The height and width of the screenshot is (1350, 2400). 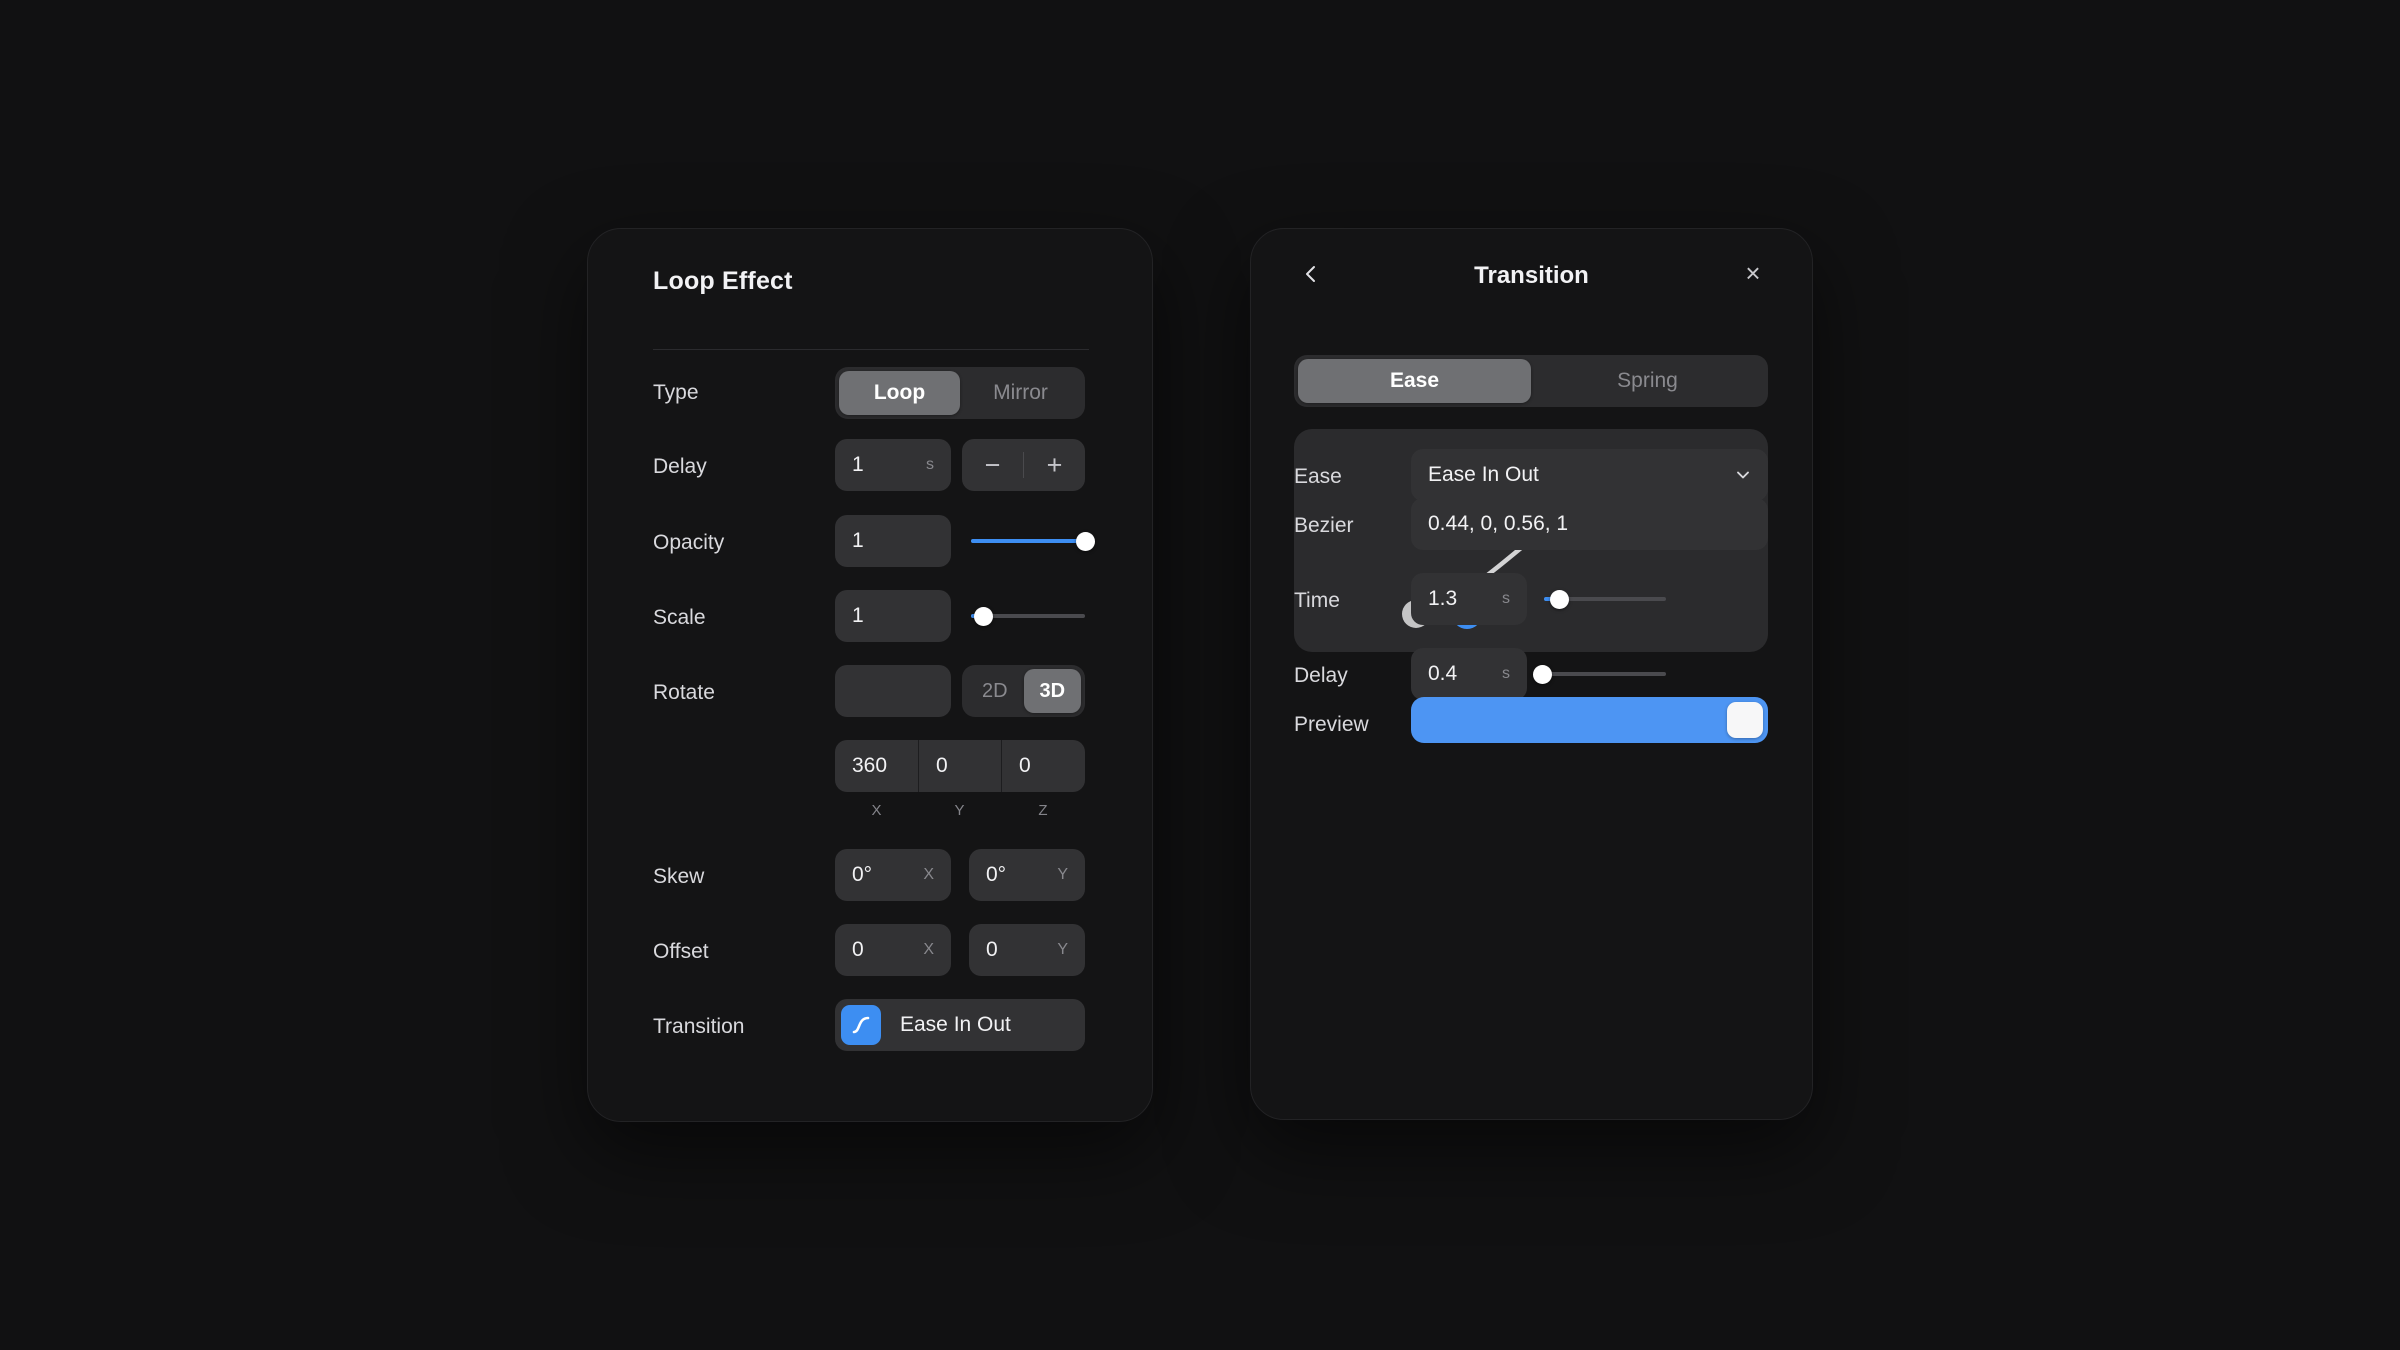 What do you see at coordinates (995, 691) in the screenshot?
I see `rotate-mode-2d: 2D` at bounding box center [995, 691].